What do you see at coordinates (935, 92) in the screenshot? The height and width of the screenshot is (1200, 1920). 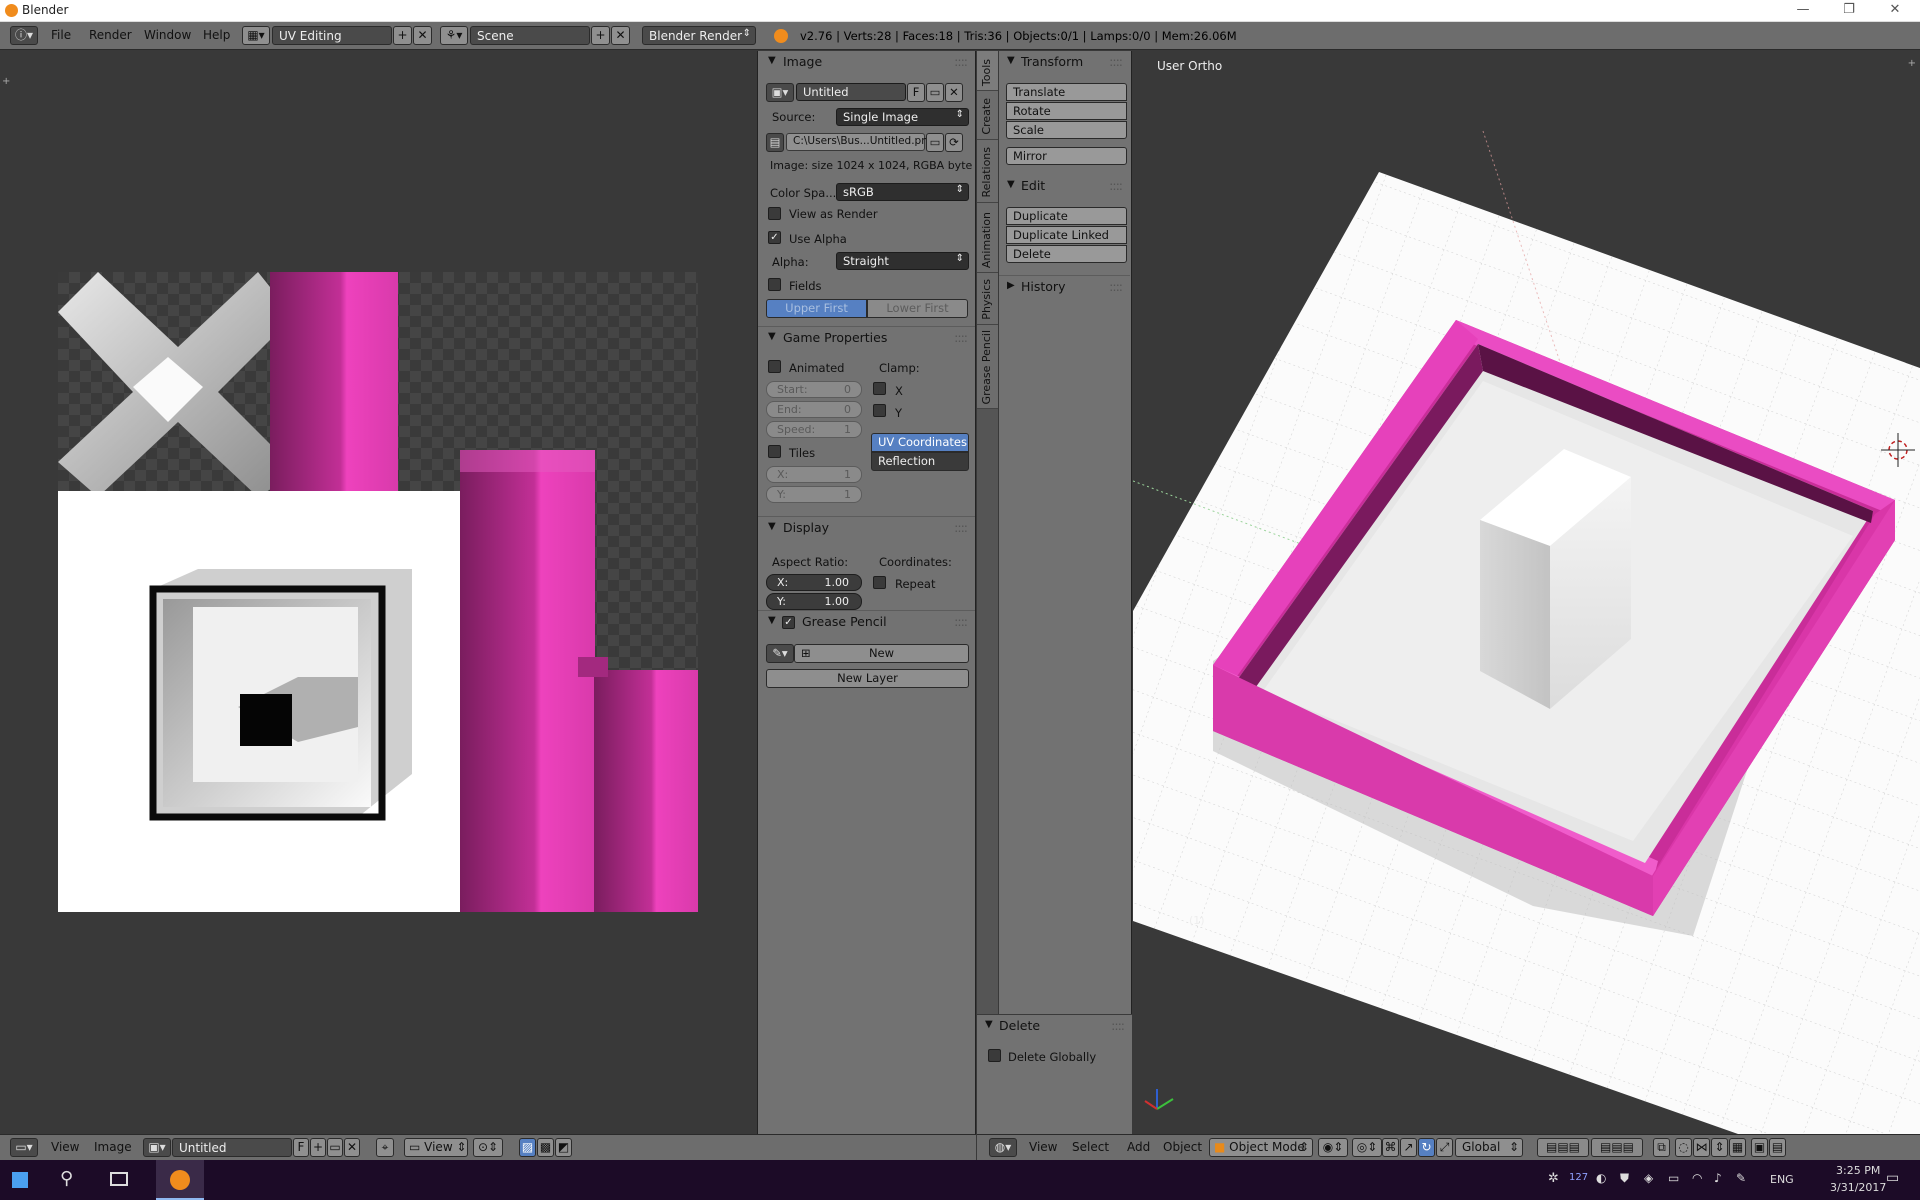 I see `open-folder-icon: ▭` at bounding box center [935, 92].